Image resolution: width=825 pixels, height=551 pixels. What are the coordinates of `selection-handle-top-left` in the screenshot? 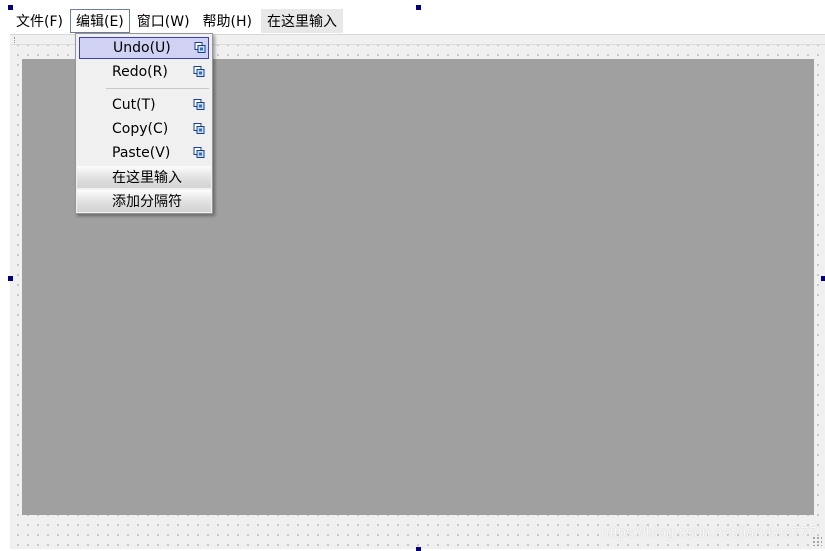 It's located at (10, 7).